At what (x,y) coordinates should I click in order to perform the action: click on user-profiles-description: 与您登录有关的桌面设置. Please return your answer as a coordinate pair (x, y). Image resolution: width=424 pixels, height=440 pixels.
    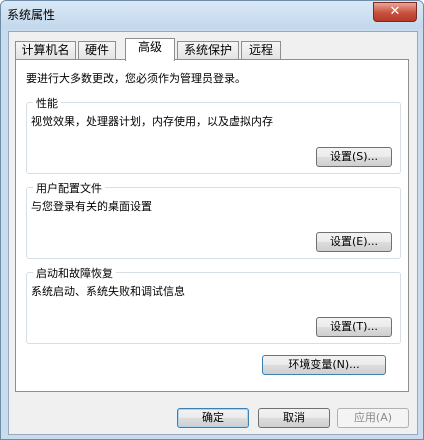
    Looking at the image, I should click on (91, 206).